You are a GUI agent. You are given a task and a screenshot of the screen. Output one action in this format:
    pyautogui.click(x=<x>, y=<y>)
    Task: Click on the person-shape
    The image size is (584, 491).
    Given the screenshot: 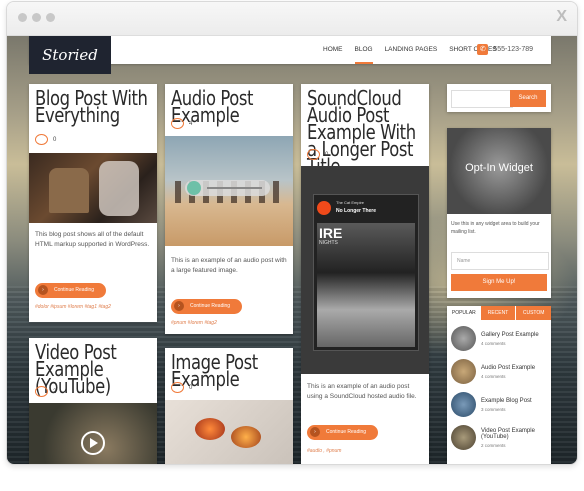 What is the action you would take?
    pyautogui.click(x=119, y=188)
    